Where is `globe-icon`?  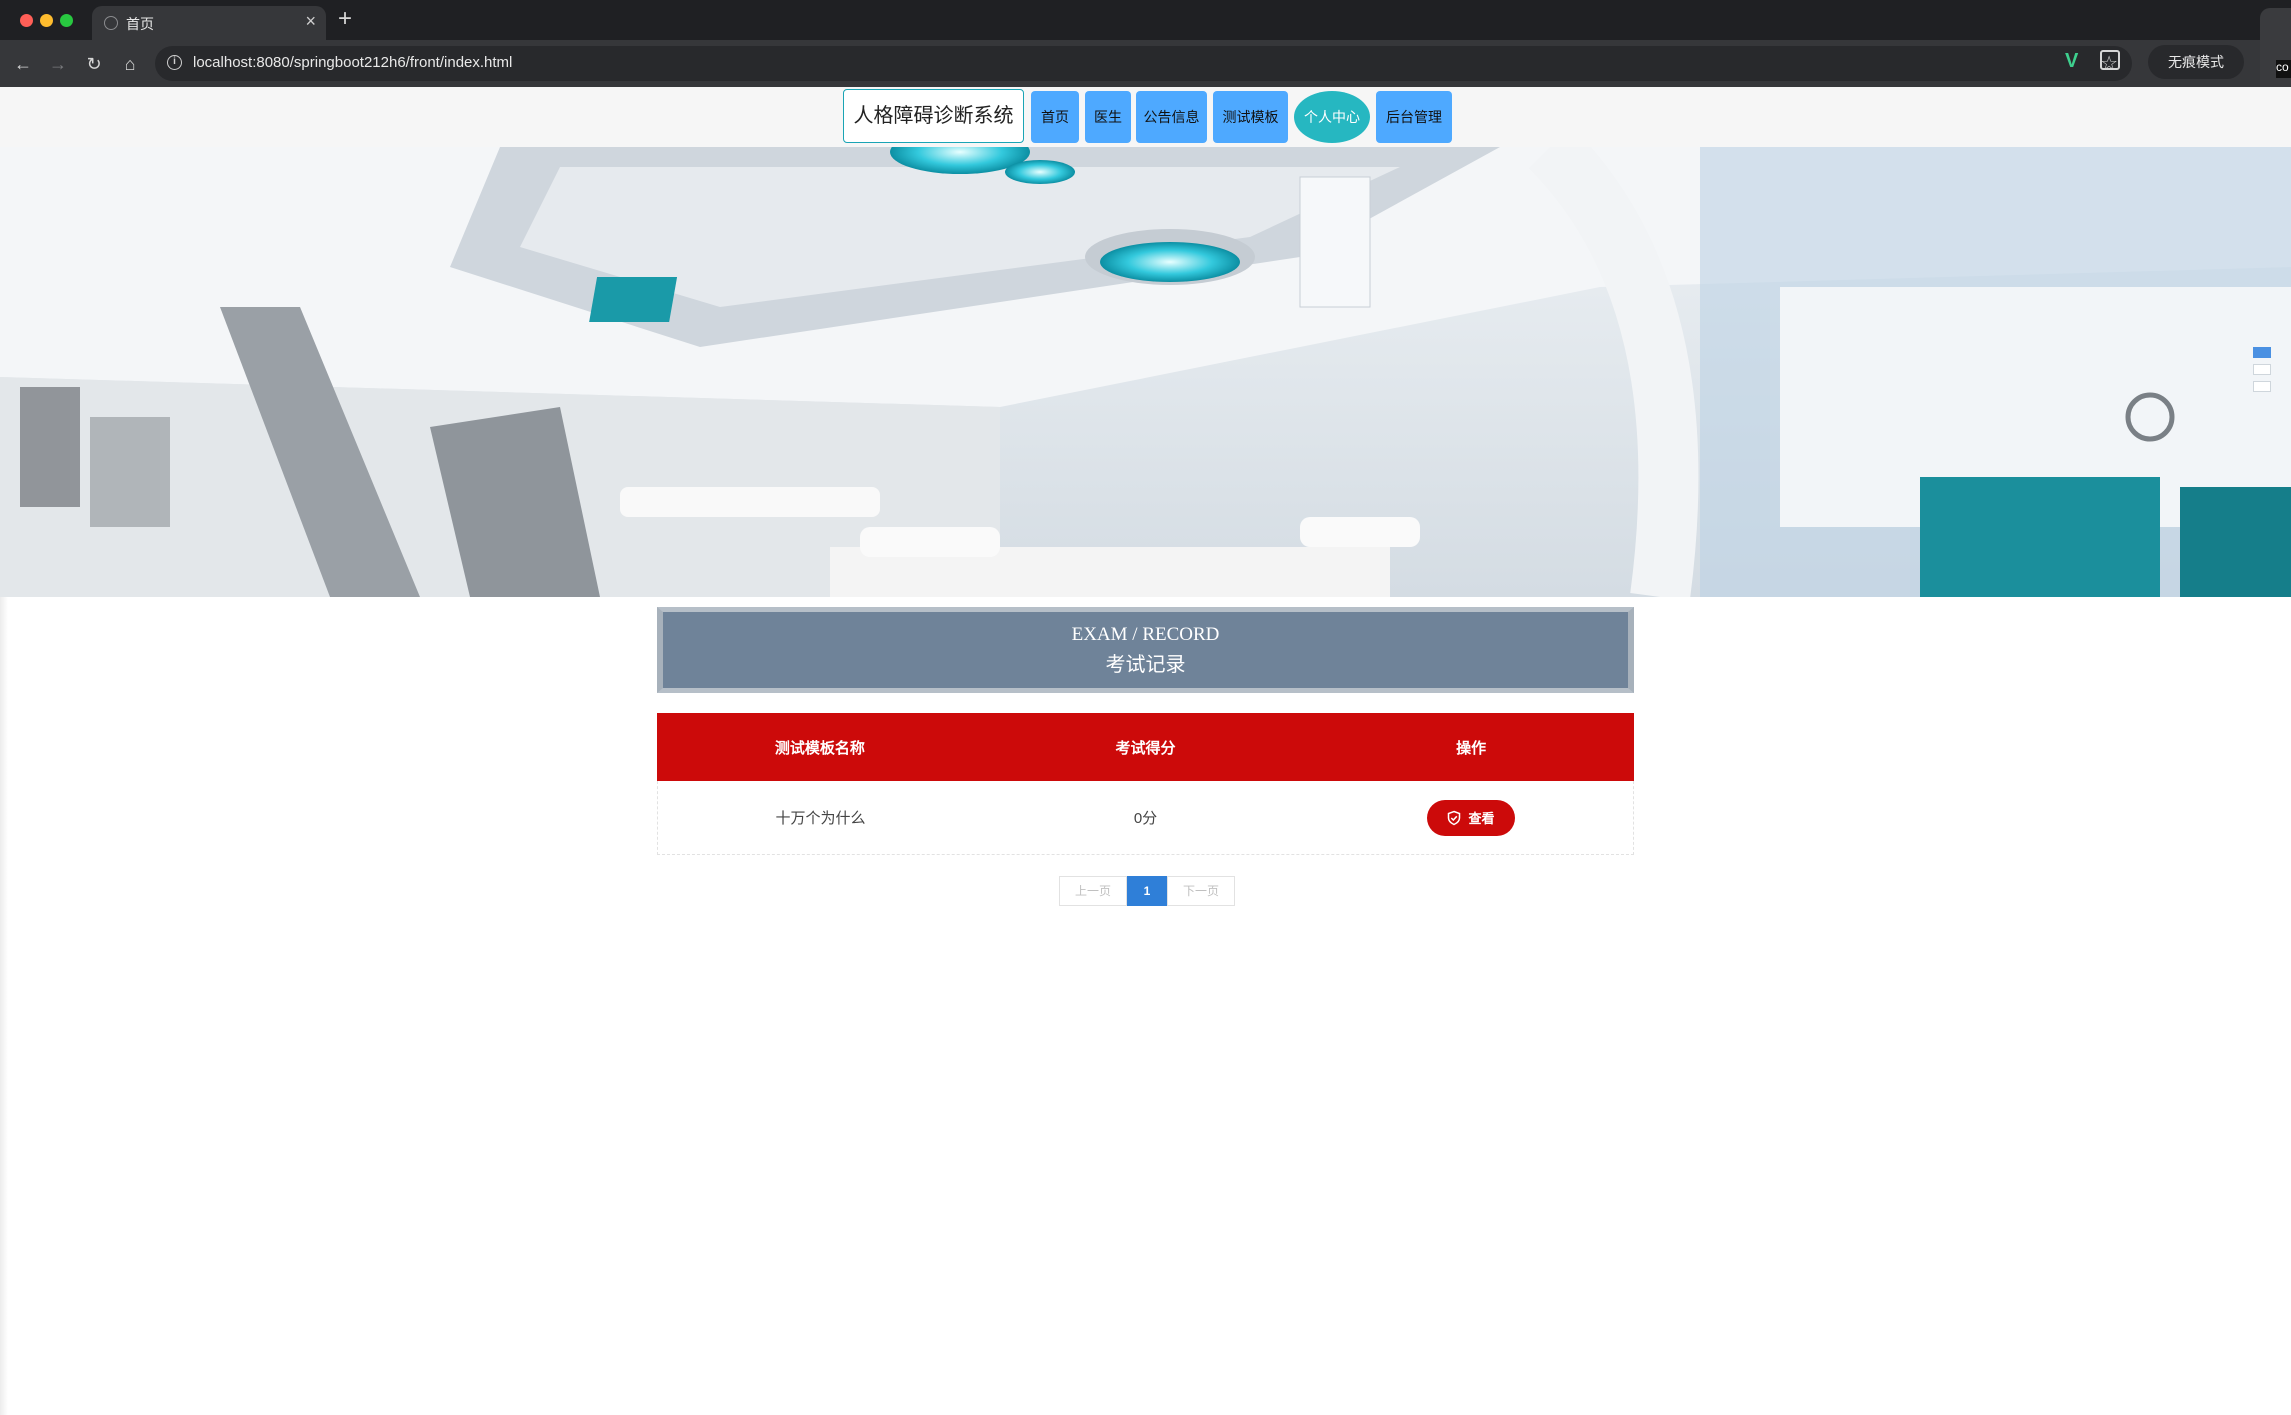
globe-icon is located at coordinates (111, 23).